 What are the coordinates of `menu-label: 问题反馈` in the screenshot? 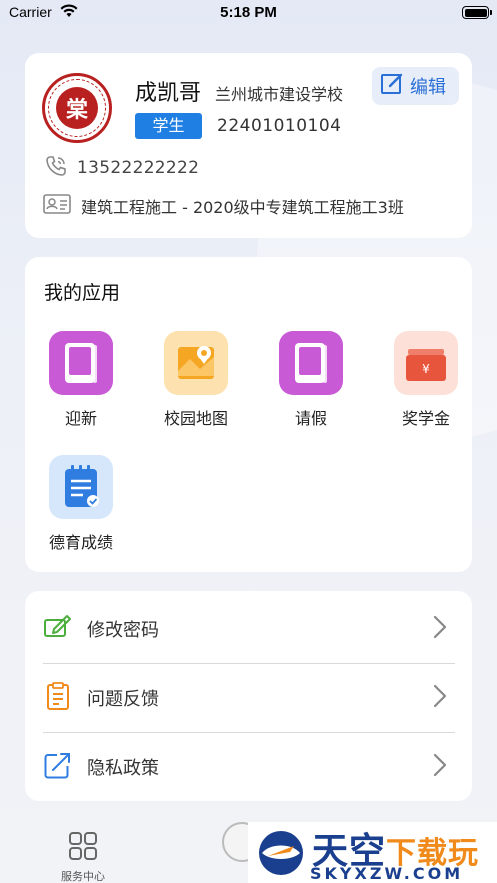 It's located at (123, 699).